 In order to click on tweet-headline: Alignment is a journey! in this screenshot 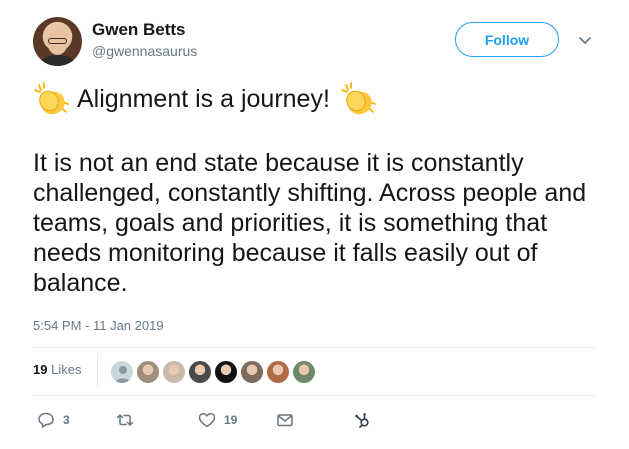, I will do `click(203, 99)`.